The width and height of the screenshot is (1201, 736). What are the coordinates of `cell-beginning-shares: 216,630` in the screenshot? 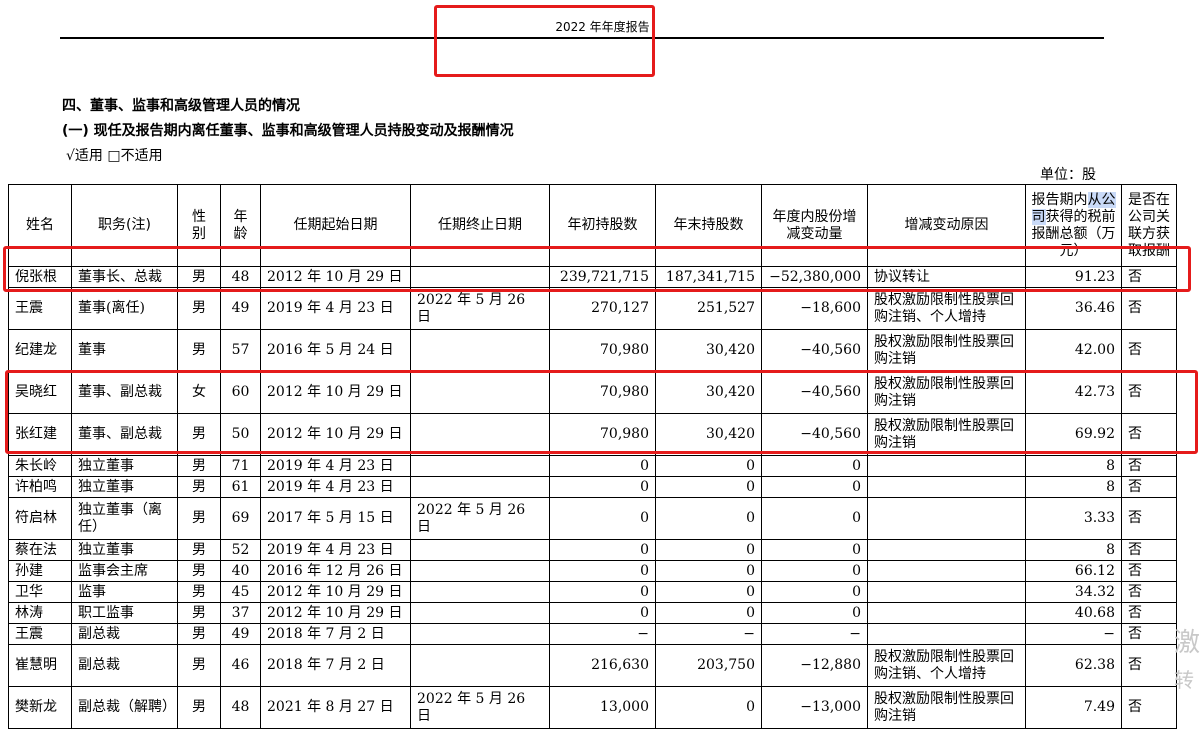 It's located at (602, 665).